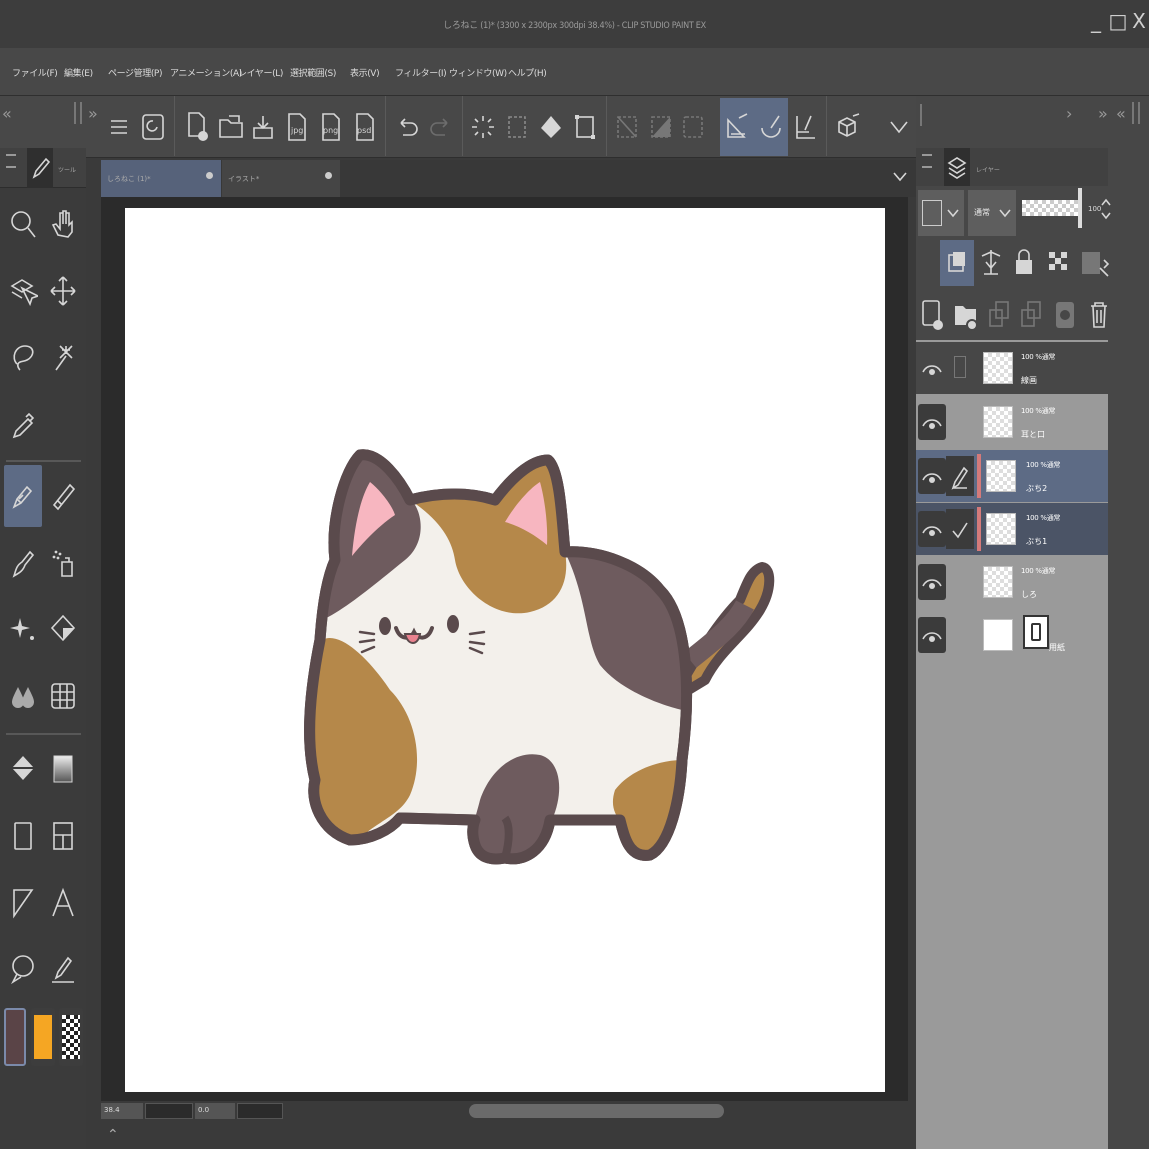  What do you see at coordinates (517, 127) in the screenshot?
I see `clear-outside-icon` at bounding box center [517, 127].